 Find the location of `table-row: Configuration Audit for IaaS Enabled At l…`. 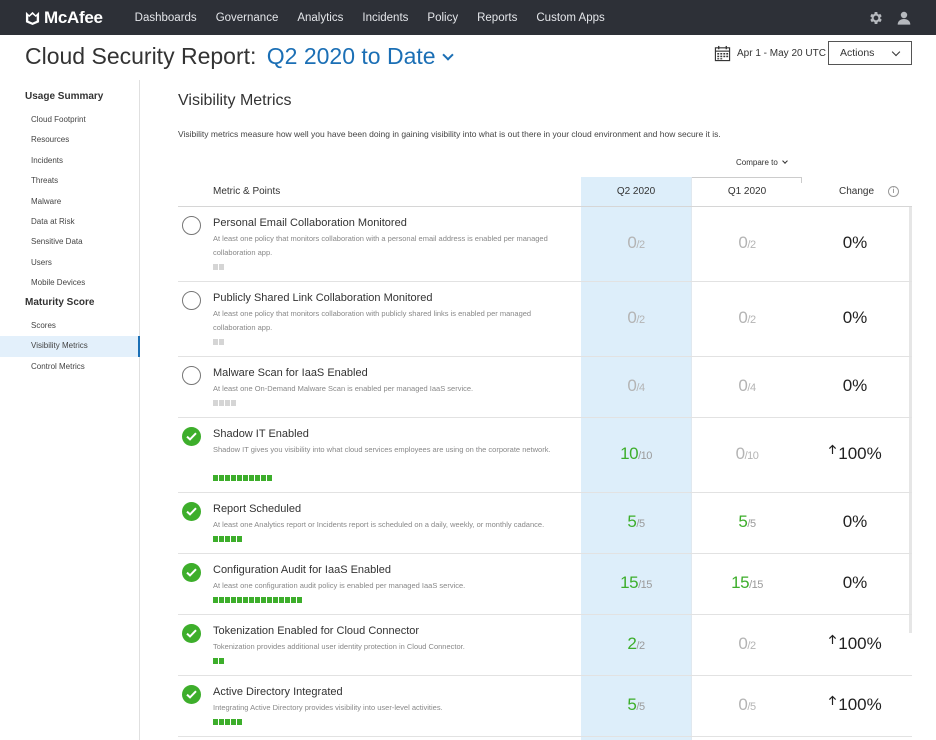

table-row: Configuration Audit for IaaS Enabled At l… is located at coordinates (545, 584).